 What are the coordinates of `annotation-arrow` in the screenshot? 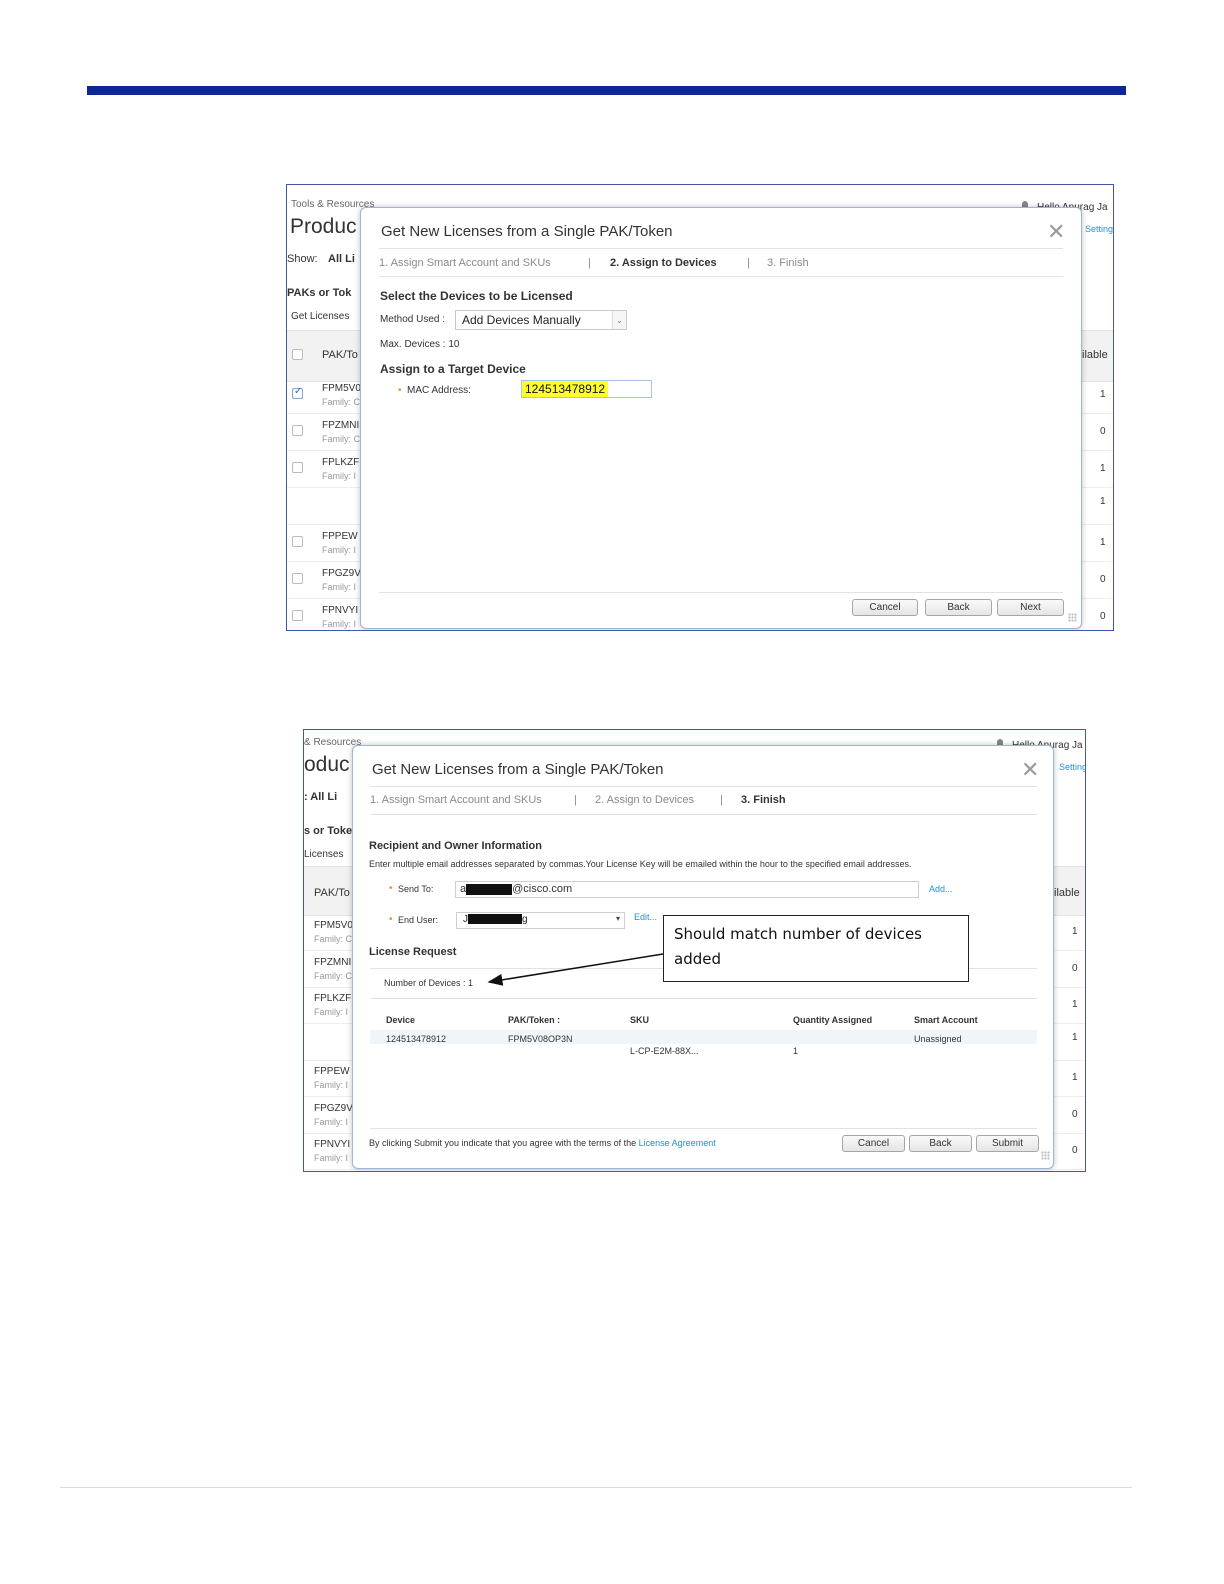 It's located at (575, 969).